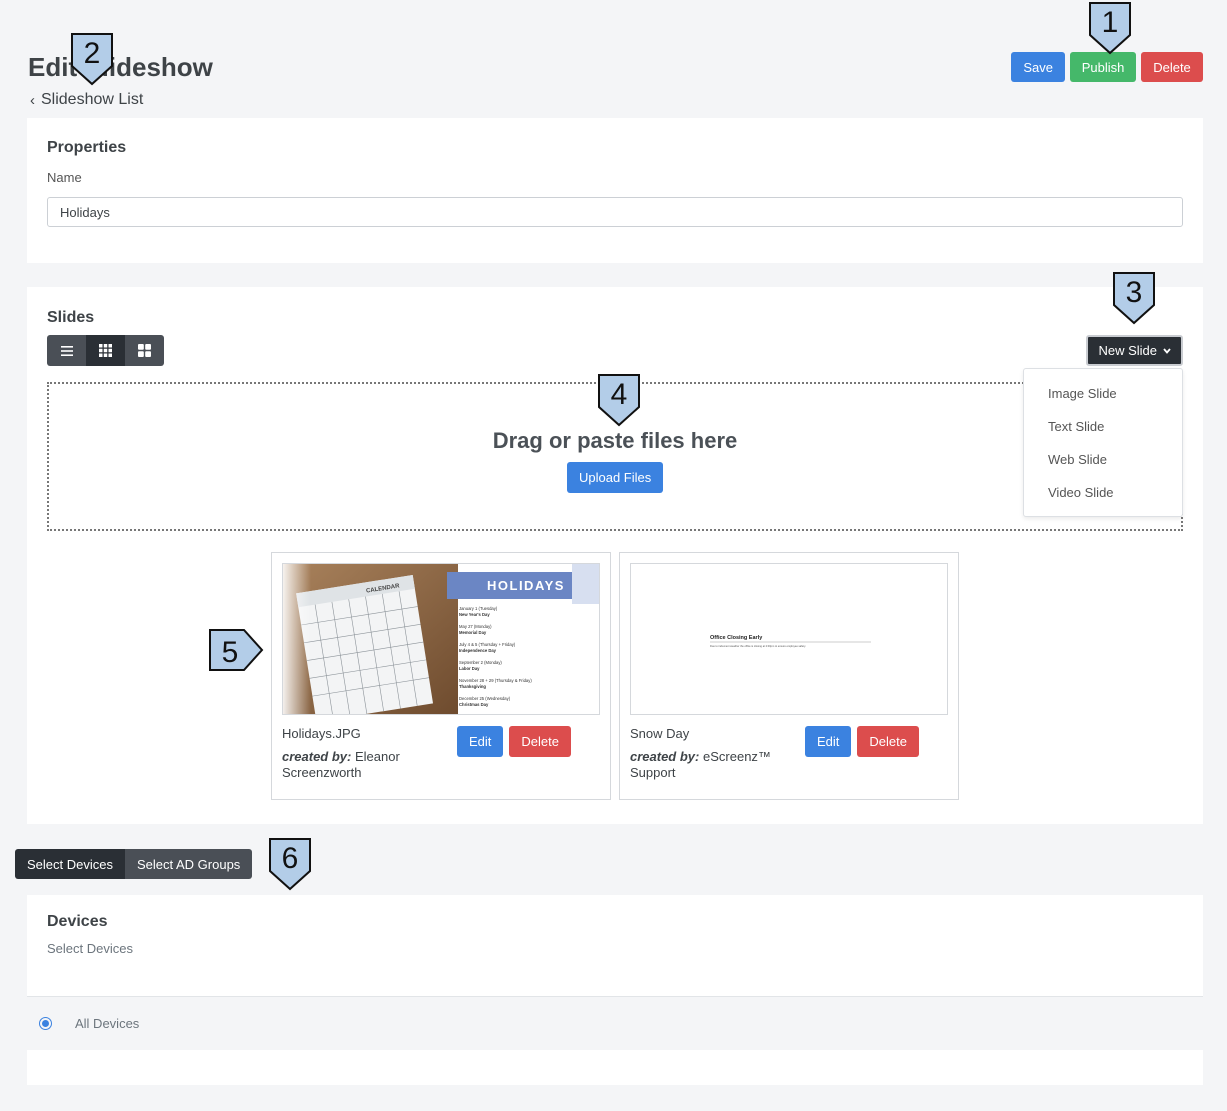  Describe the element at coordinates (473, 632) in the screenshot. I see `thumb-line: Memorial Day` at that location.